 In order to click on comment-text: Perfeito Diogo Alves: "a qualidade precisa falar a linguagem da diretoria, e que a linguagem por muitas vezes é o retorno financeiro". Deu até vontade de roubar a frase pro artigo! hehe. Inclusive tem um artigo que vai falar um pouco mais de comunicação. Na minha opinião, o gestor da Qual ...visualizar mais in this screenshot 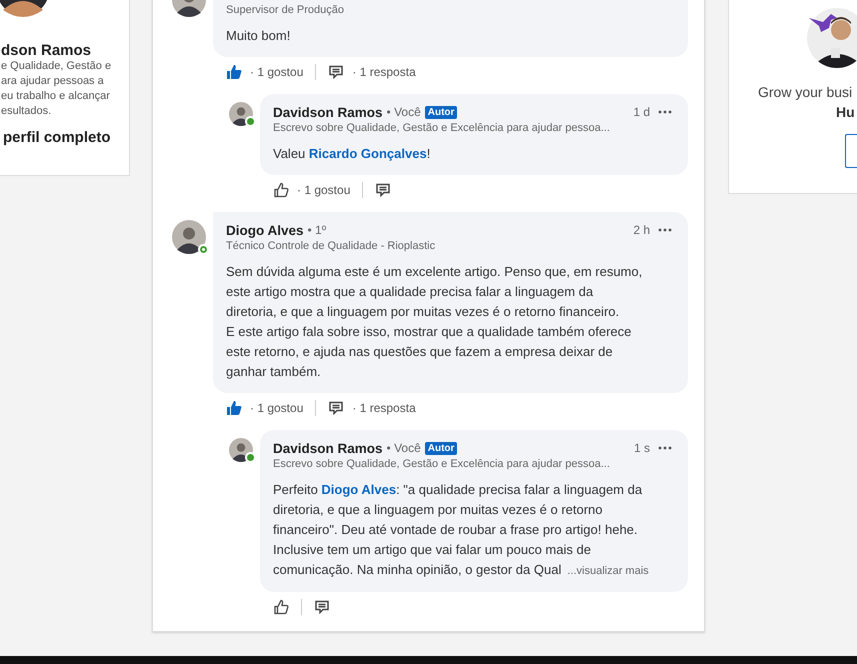, I will do `click(461, 530)`.